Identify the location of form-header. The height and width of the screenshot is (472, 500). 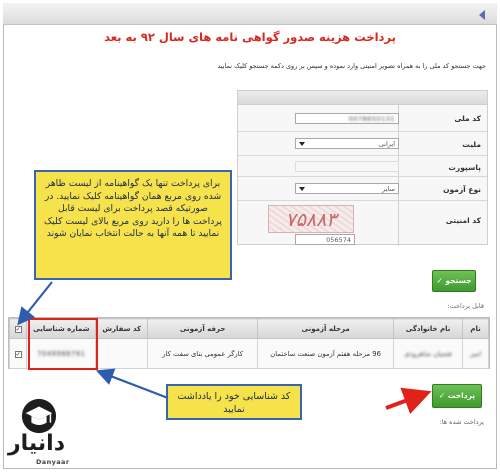
(362, 98).